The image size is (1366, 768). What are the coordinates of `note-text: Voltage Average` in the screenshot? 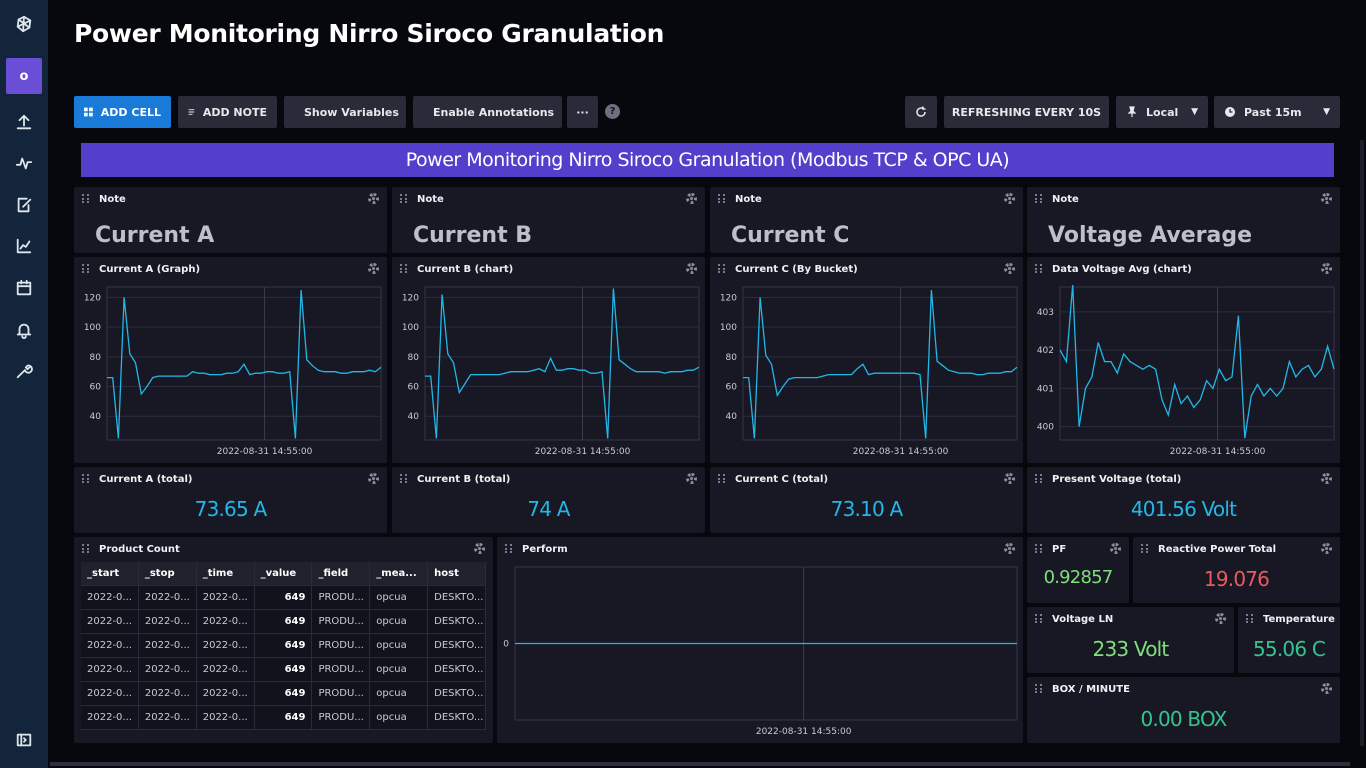 It's located at (1150, 235).